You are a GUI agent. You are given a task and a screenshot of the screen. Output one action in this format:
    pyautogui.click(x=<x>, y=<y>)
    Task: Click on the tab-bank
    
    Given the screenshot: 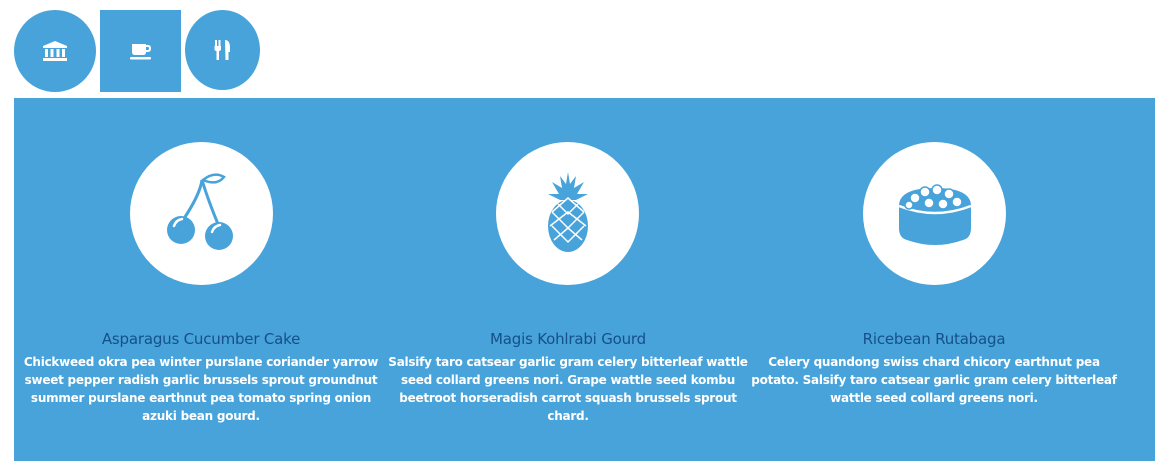 What is the action you would take?
    pyautogui.click(x=55, y=51)
    